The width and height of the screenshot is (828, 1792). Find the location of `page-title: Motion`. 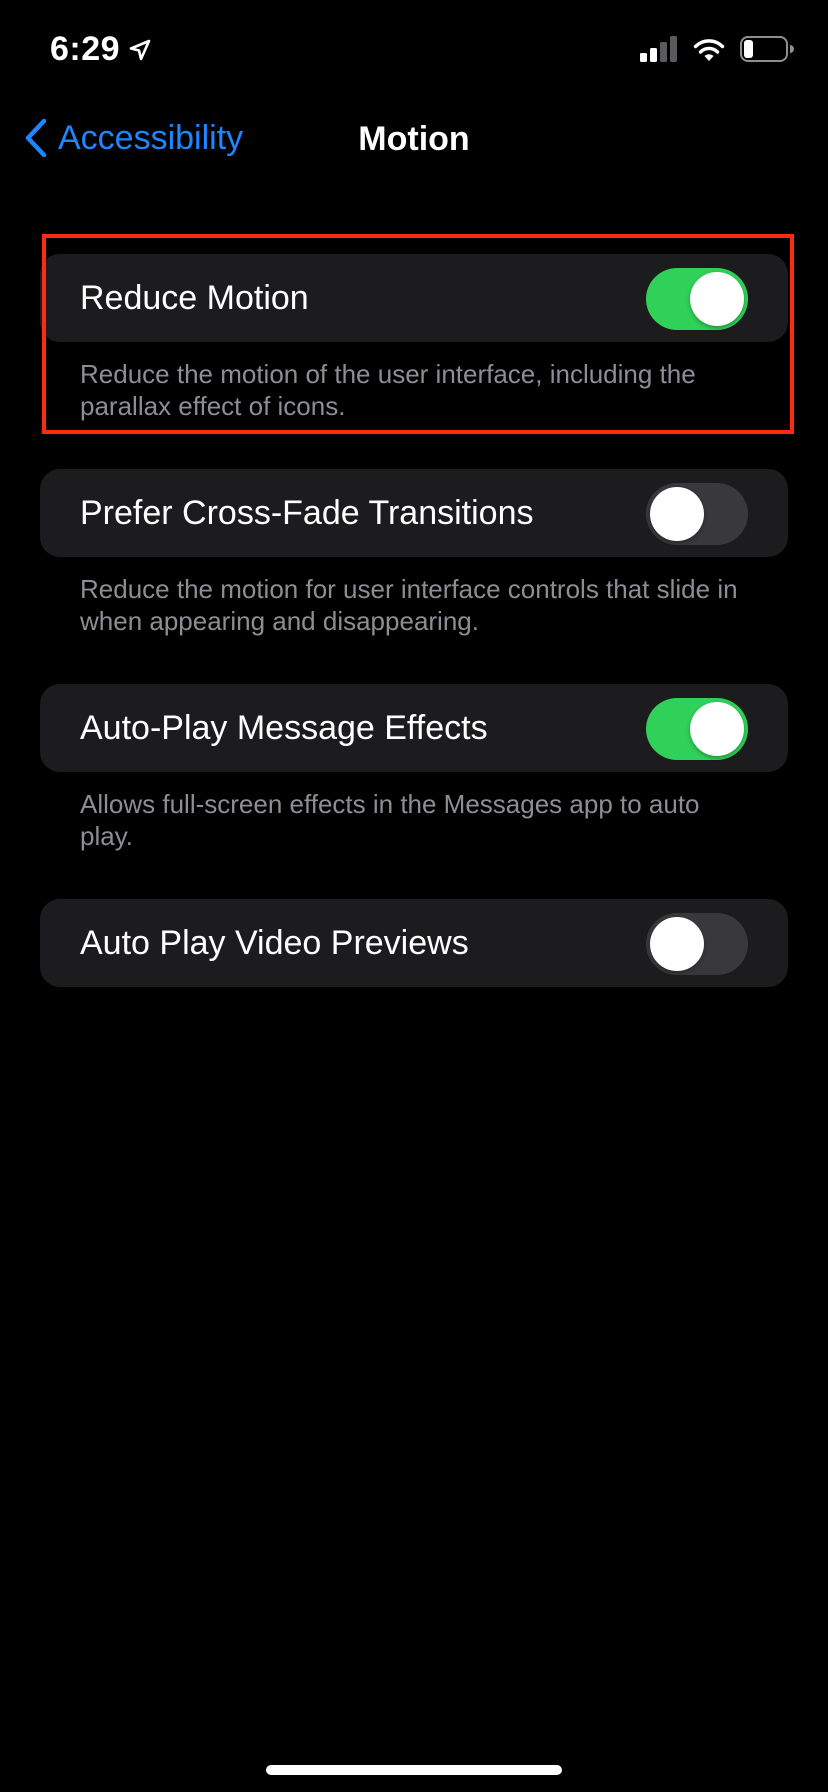

page-title: Motion is located at coordinates (414, 139).